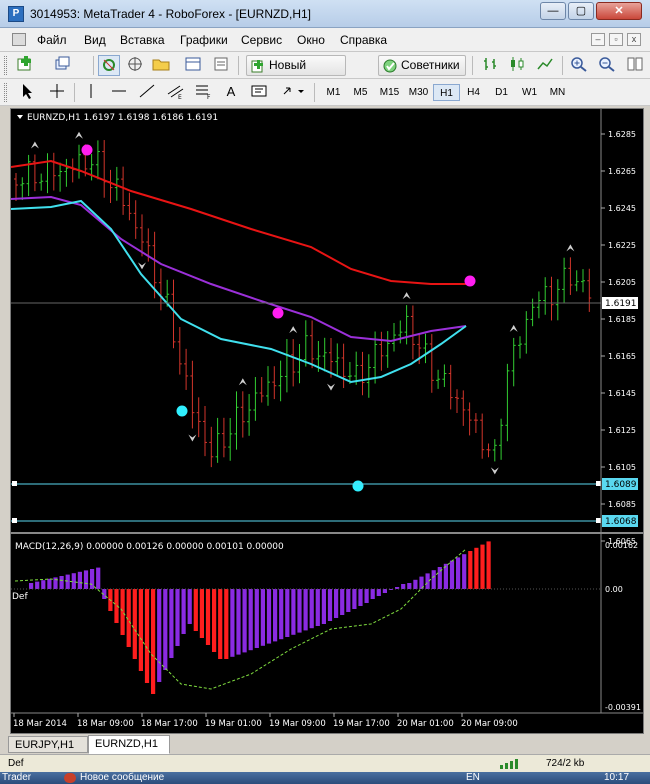 This screenshot has width=650, height=784. I want to click on tester-icon, so click(221, 65).